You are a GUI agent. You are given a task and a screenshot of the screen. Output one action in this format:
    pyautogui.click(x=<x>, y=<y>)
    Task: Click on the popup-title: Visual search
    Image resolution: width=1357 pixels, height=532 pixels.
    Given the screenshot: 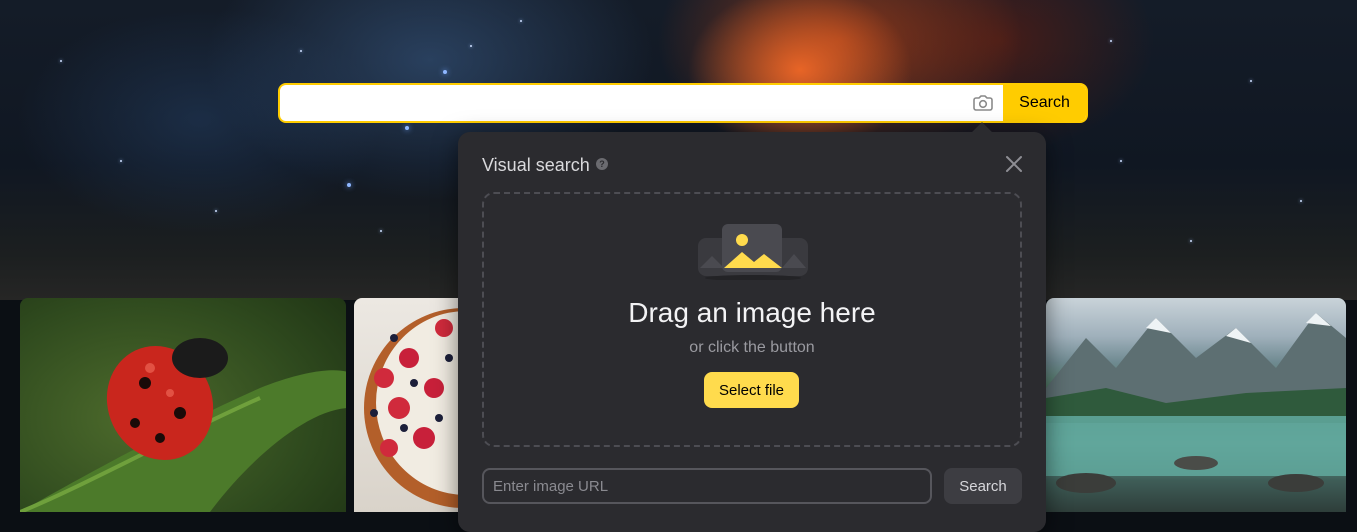 What is the action you would take?
    pyautogui.click(x=536, y=165)
    